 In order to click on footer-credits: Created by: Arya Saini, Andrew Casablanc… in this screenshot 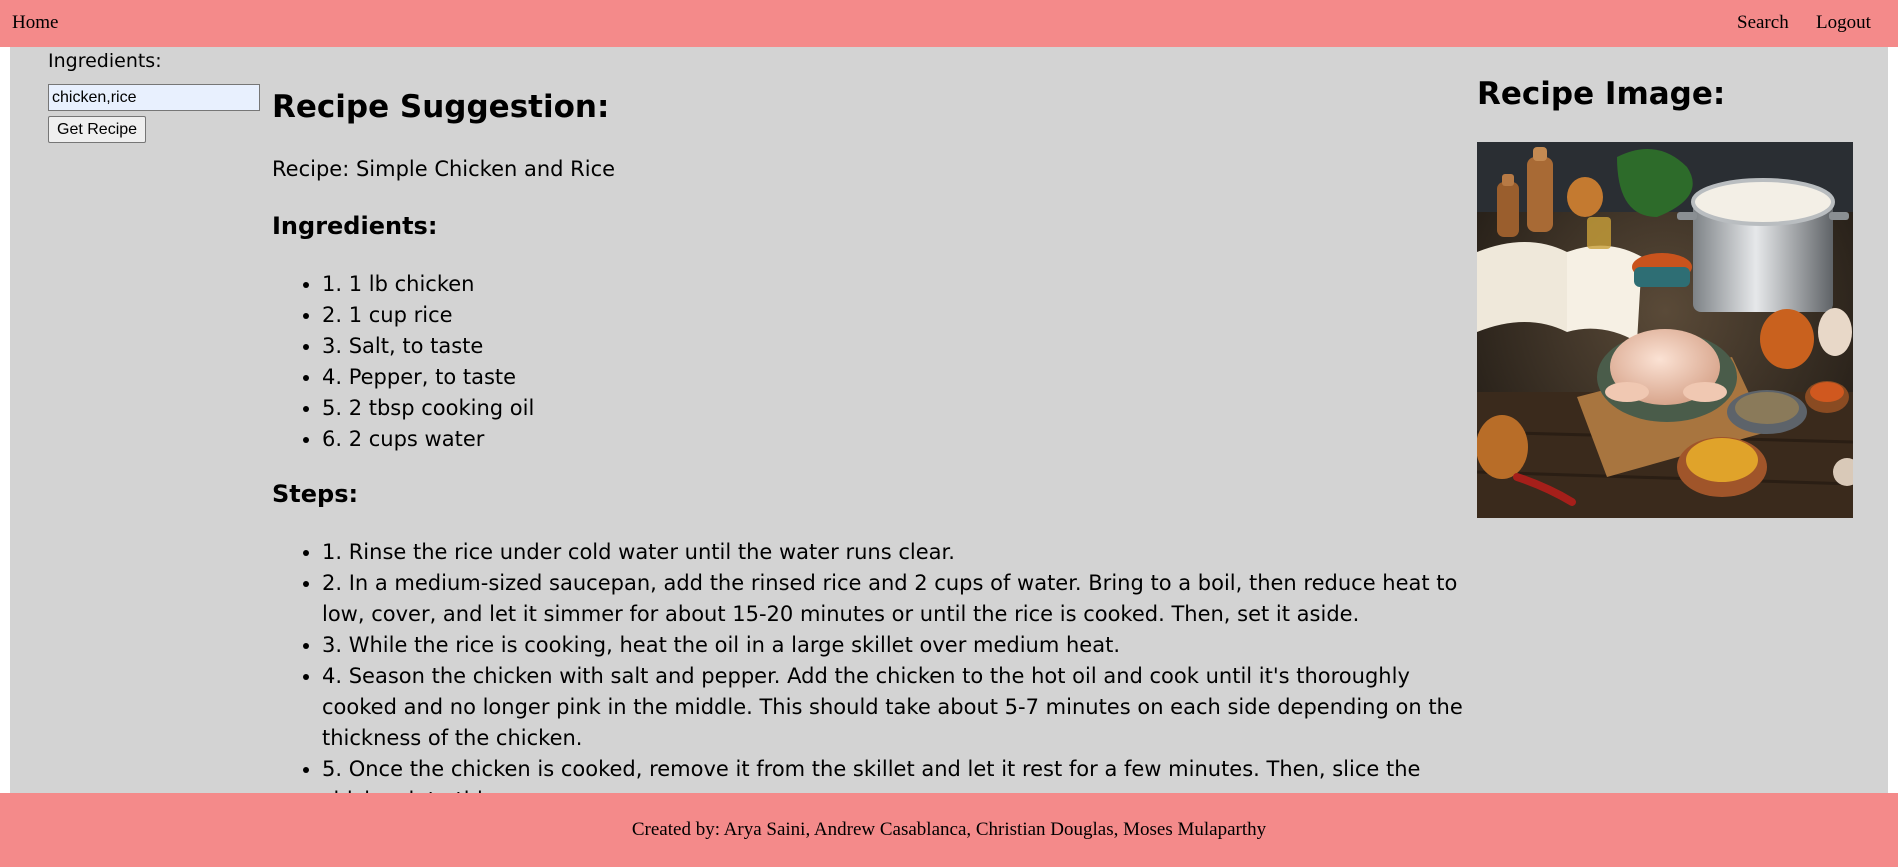, I will do `click(949, 829)`.